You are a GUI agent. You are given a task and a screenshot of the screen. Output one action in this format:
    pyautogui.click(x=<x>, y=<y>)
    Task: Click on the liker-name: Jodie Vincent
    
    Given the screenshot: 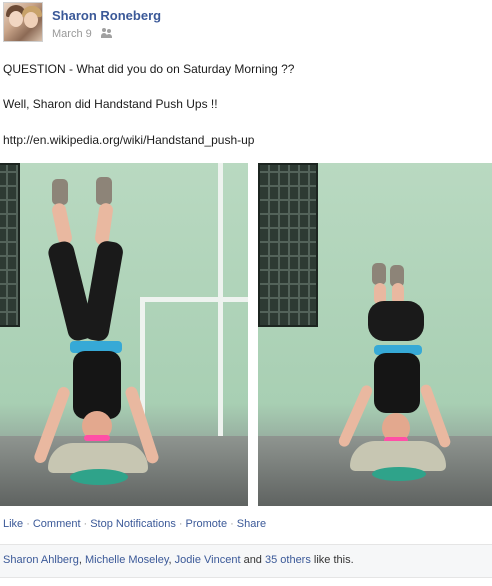 What is the action you would take?
    pyautogui.click(x=208, y=560)
    